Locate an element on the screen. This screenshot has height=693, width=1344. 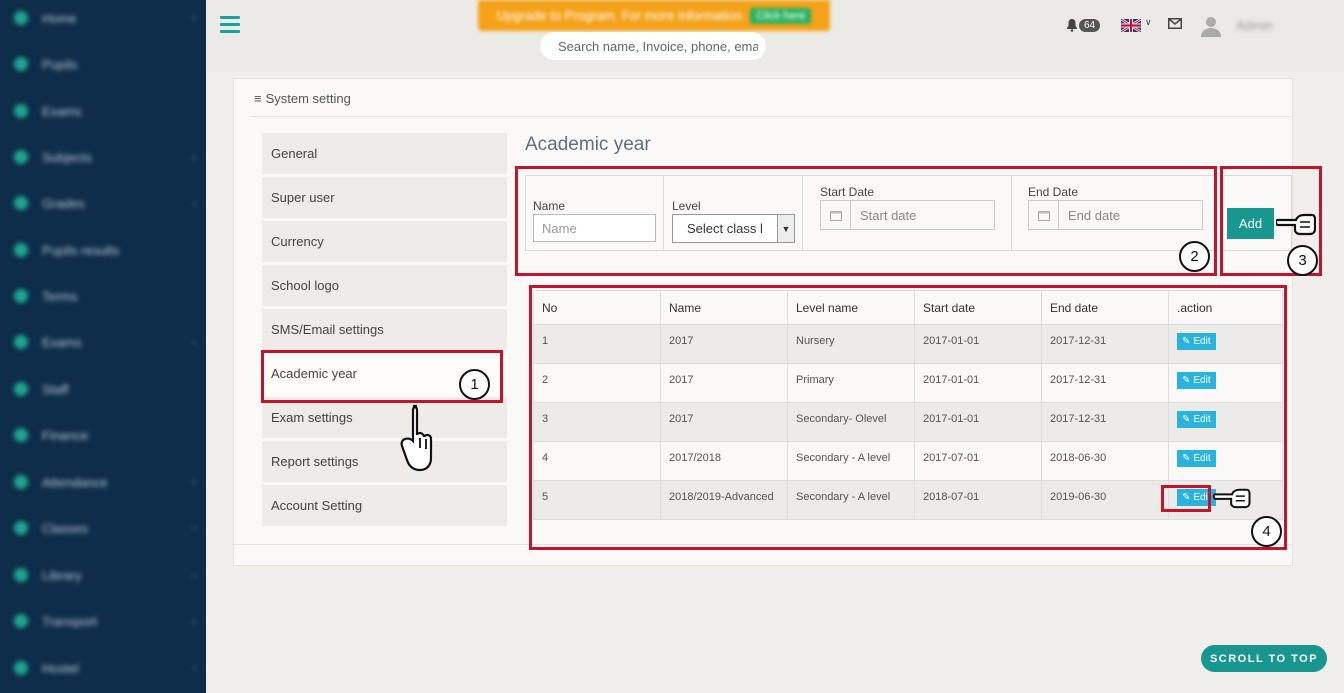
settings-menu-currency: Currency is located at coordinates (384, 241).